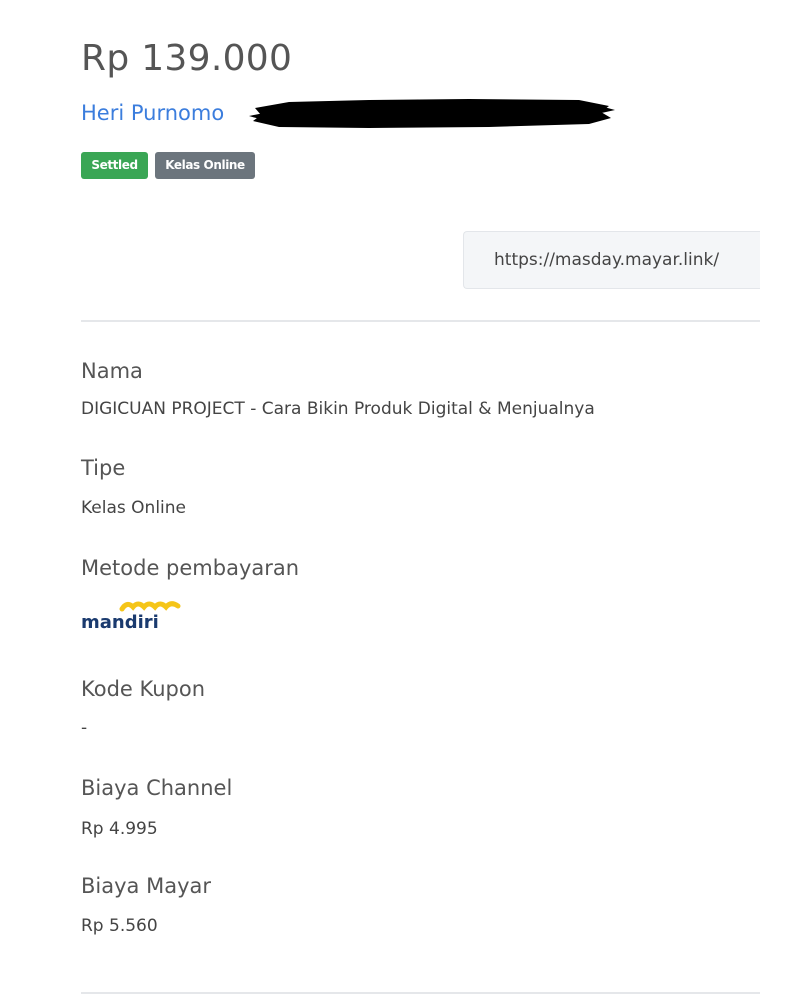  Describe the element at coordinates (606, 260) in the screenshot. I see `payment-link-text: https://masday.mayar.link/` at that location.